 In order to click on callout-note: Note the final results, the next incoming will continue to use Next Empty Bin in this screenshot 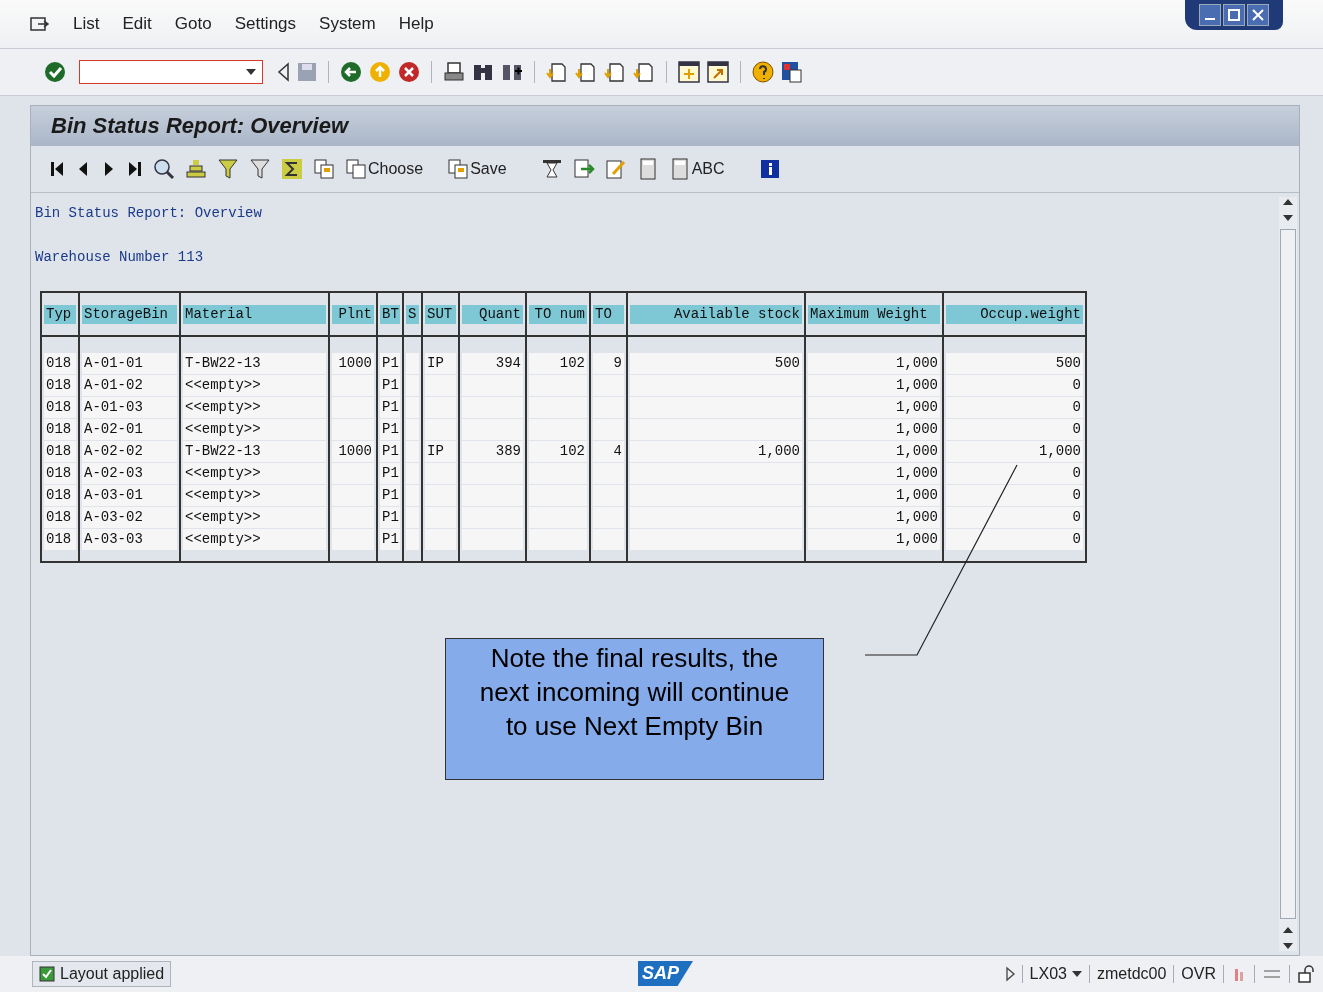, I will do `click(634, 709)`.